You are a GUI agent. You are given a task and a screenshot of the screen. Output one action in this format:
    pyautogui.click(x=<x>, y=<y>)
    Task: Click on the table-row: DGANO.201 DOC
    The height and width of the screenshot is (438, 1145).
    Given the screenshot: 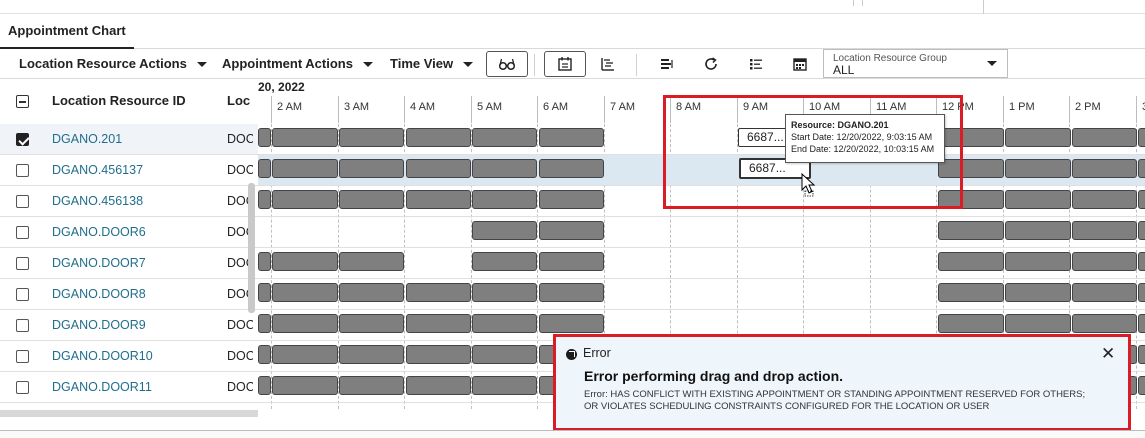 What is the action you would take?
    pyautogui.click(x=129, y=139)
    